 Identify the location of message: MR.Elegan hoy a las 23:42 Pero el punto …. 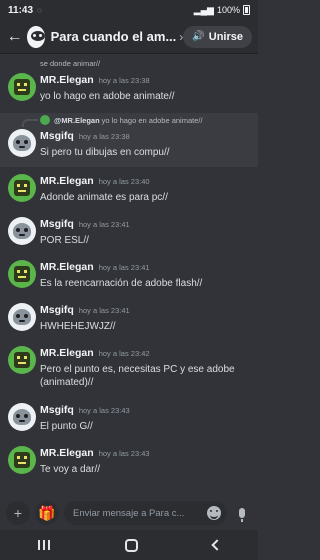
(129, 370).